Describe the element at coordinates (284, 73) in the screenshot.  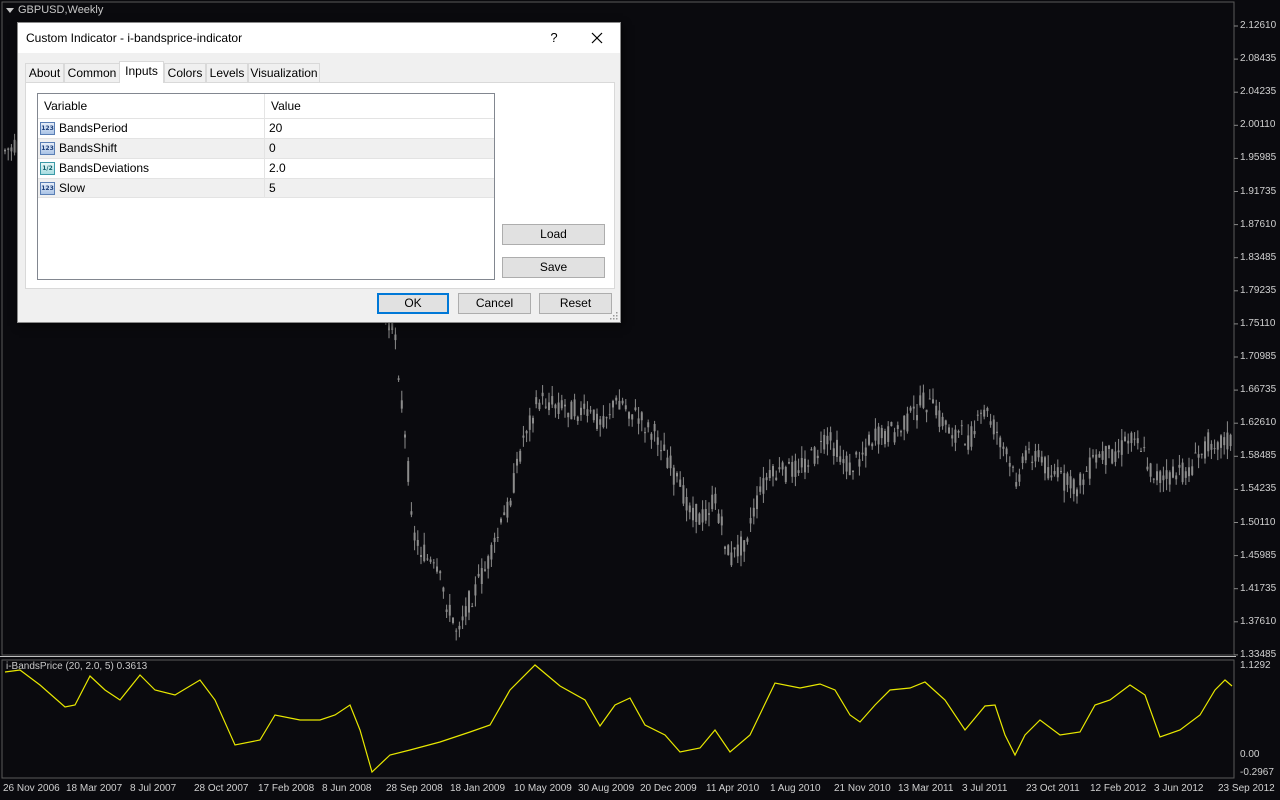
I see `tab-visualization: Visualization` at that location.